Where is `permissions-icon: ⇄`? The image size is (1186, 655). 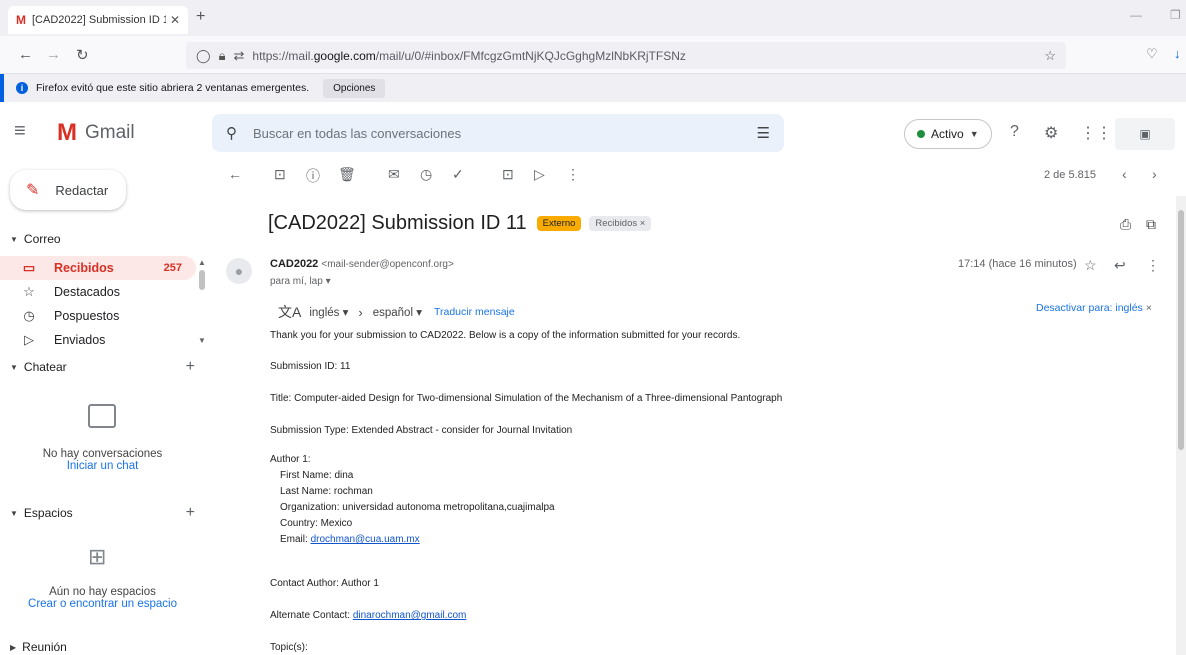
permissions-icon: ⇄ is located at coordinates (238, 56).